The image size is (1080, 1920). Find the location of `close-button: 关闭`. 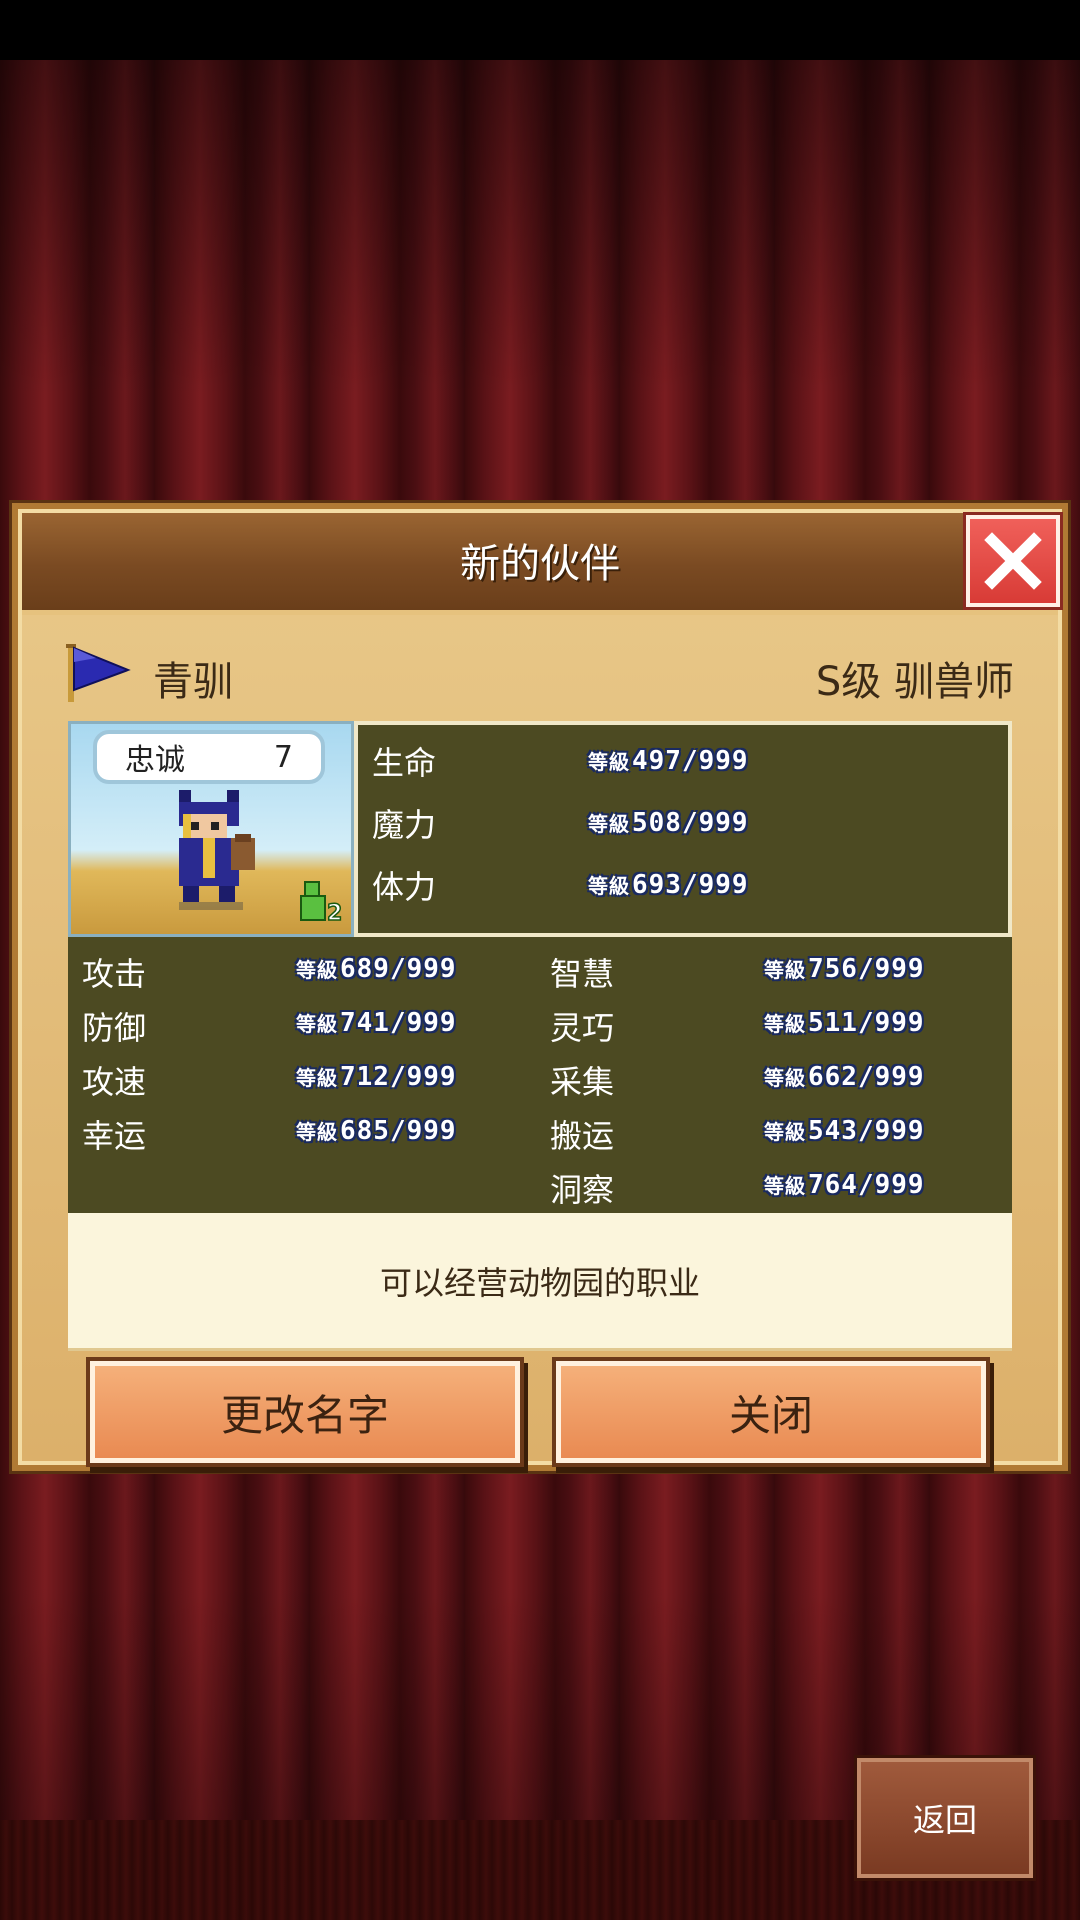

close-button: 关闭 is located at coordinates (771, 1412).